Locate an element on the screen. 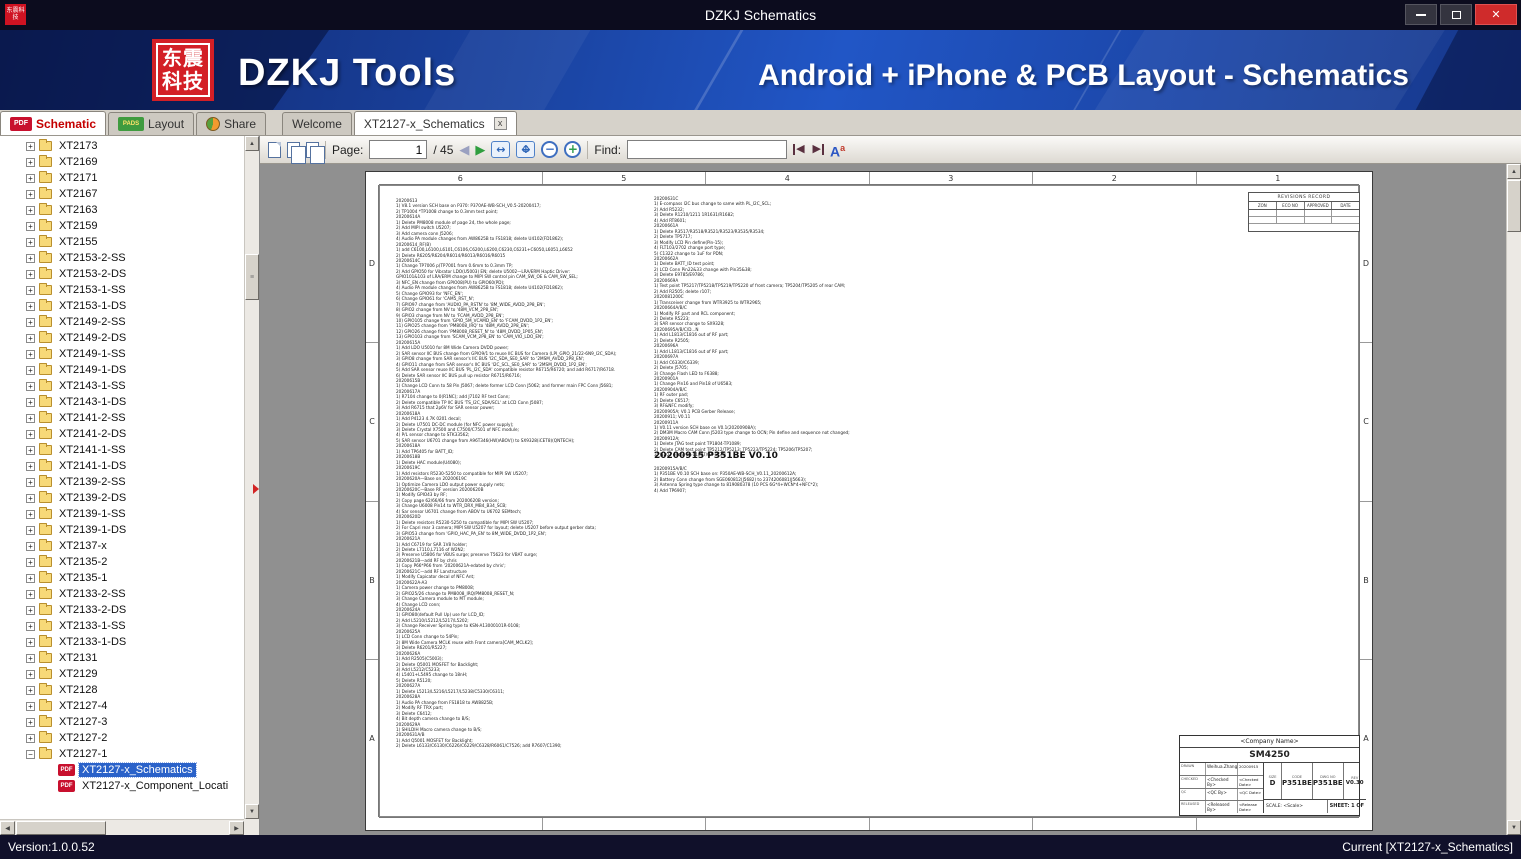 The width and height of the screenshot is (1521, 859). tree-folder-item-expanded: − XT2127-1 is located at coordinates (122, 754).